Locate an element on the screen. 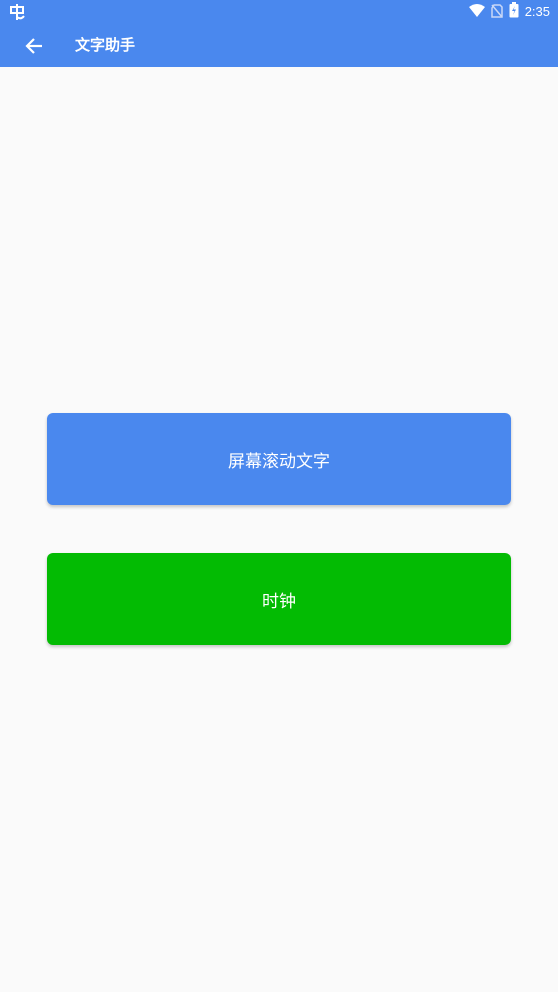 This screenshot has width=558, height=992. page-title: 文字助手 is located at coordinates (105, 45).